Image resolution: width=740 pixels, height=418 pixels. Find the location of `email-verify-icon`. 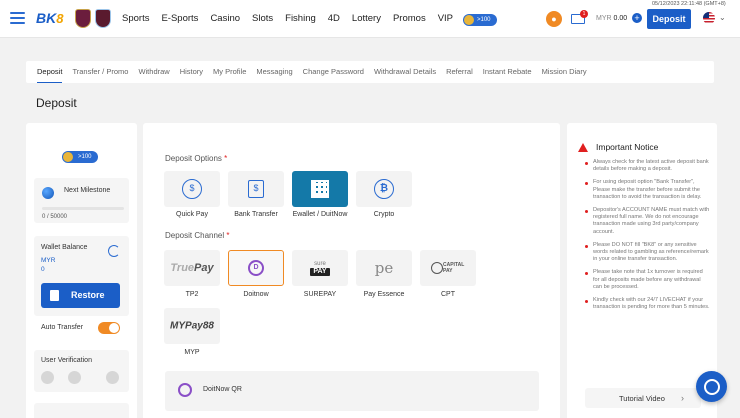

email-verify-icon is located at coordinates (74, 377).